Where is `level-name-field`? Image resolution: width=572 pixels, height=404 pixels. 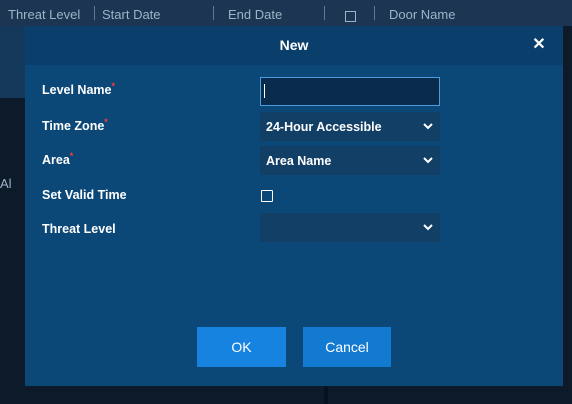 level-name-field is located at coordinates (350, 91).